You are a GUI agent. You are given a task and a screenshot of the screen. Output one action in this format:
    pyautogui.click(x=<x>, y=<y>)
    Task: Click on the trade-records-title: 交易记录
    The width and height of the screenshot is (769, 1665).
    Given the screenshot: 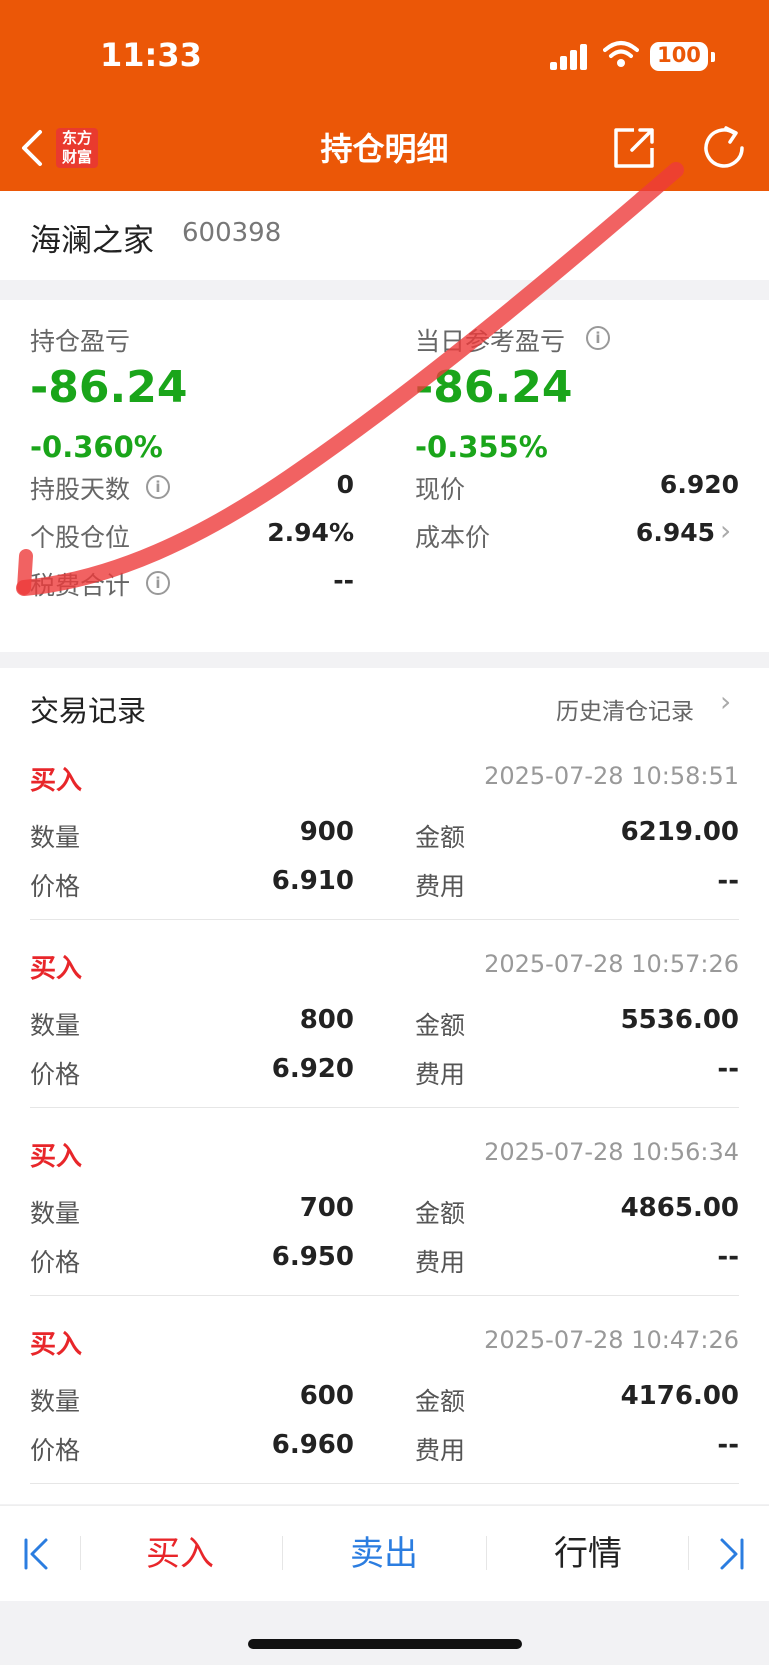 What is the action you would take?
    pyautogui.click(x=88, y=711)
    